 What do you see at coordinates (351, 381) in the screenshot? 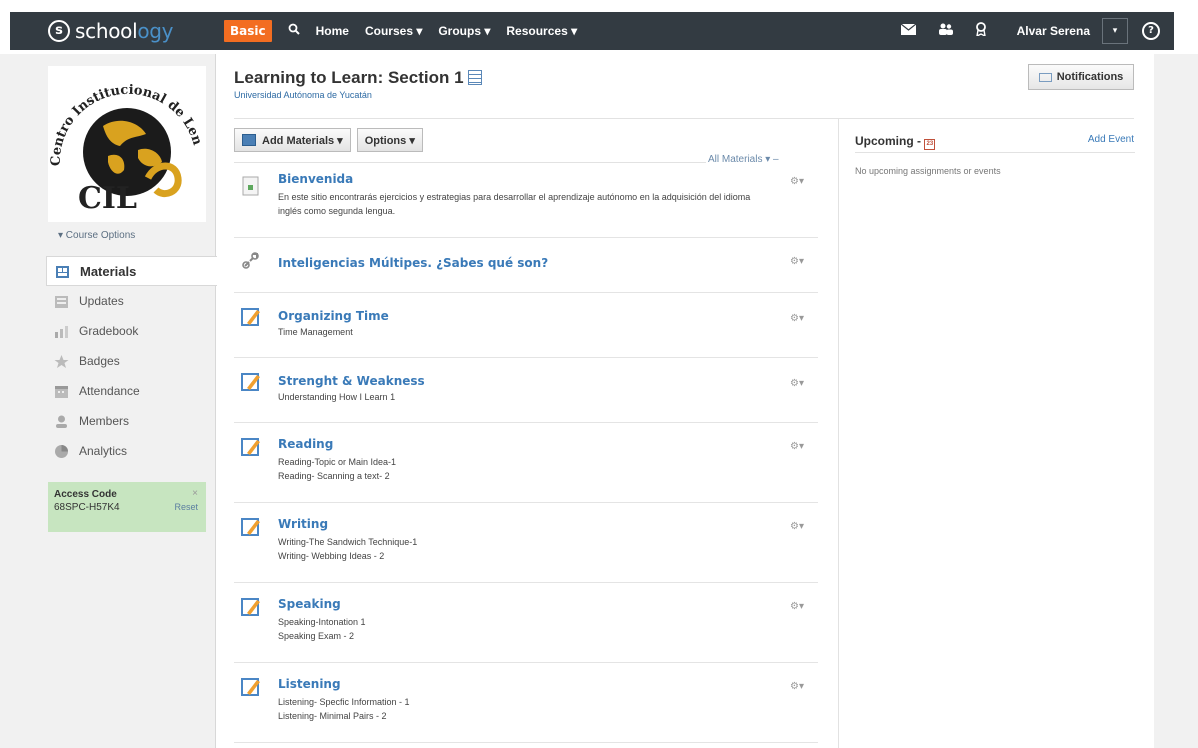
I see `material-title: Strenght & Weakness` at bounding box center [351, 381].